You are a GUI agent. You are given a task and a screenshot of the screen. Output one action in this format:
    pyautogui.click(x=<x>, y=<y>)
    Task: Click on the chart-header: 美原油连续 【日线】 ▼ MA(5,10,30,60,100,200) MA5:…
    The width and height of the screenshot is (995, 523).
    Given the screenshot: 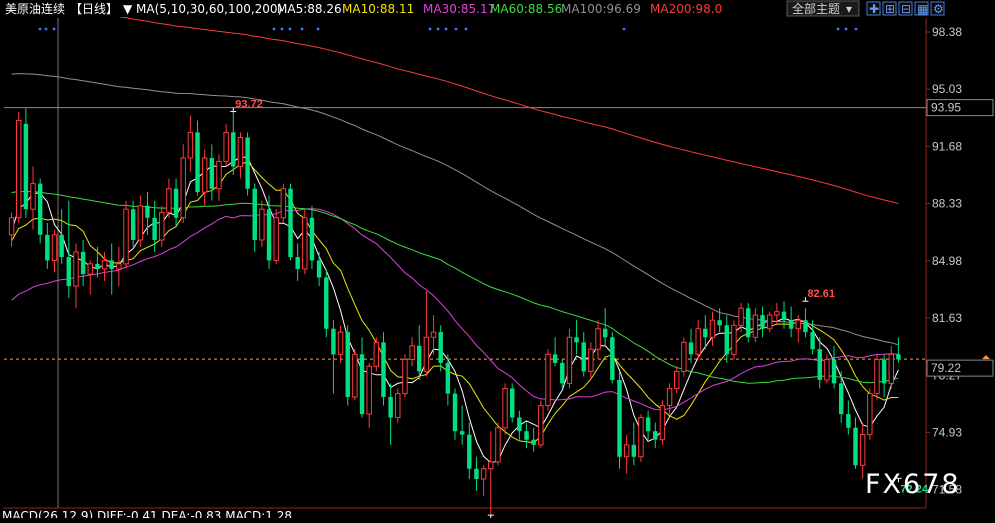 What is the action you would take?
    pyautogui.click(x=497, y=8)
    